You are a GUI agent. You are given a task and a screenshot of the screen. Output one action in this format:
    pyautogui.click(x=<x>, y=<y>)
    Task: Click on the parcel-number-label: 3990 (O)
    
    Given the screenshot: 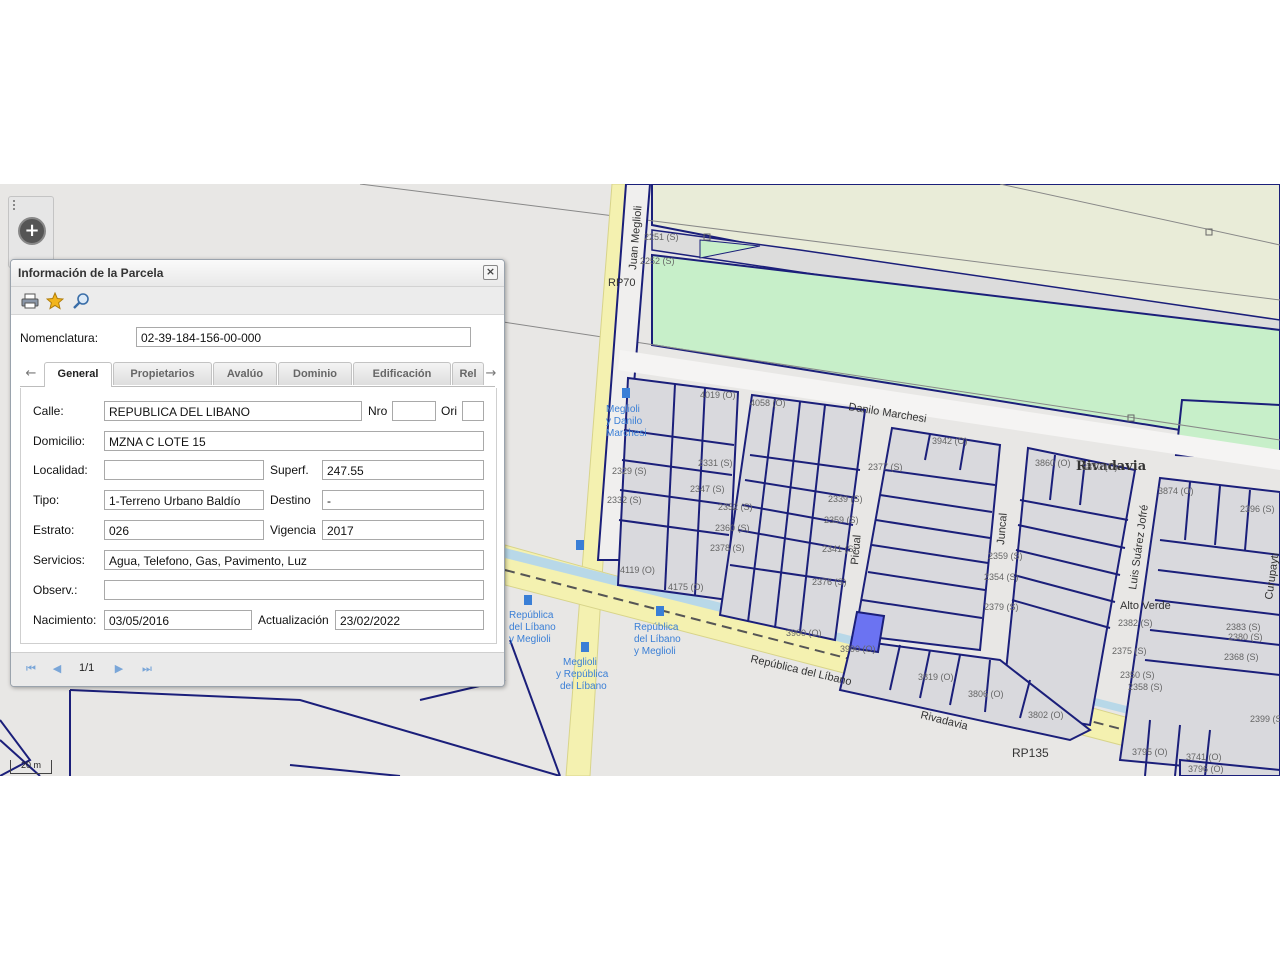 What is the action you would take?
    pyautogui.click(x=858, y=649)
    